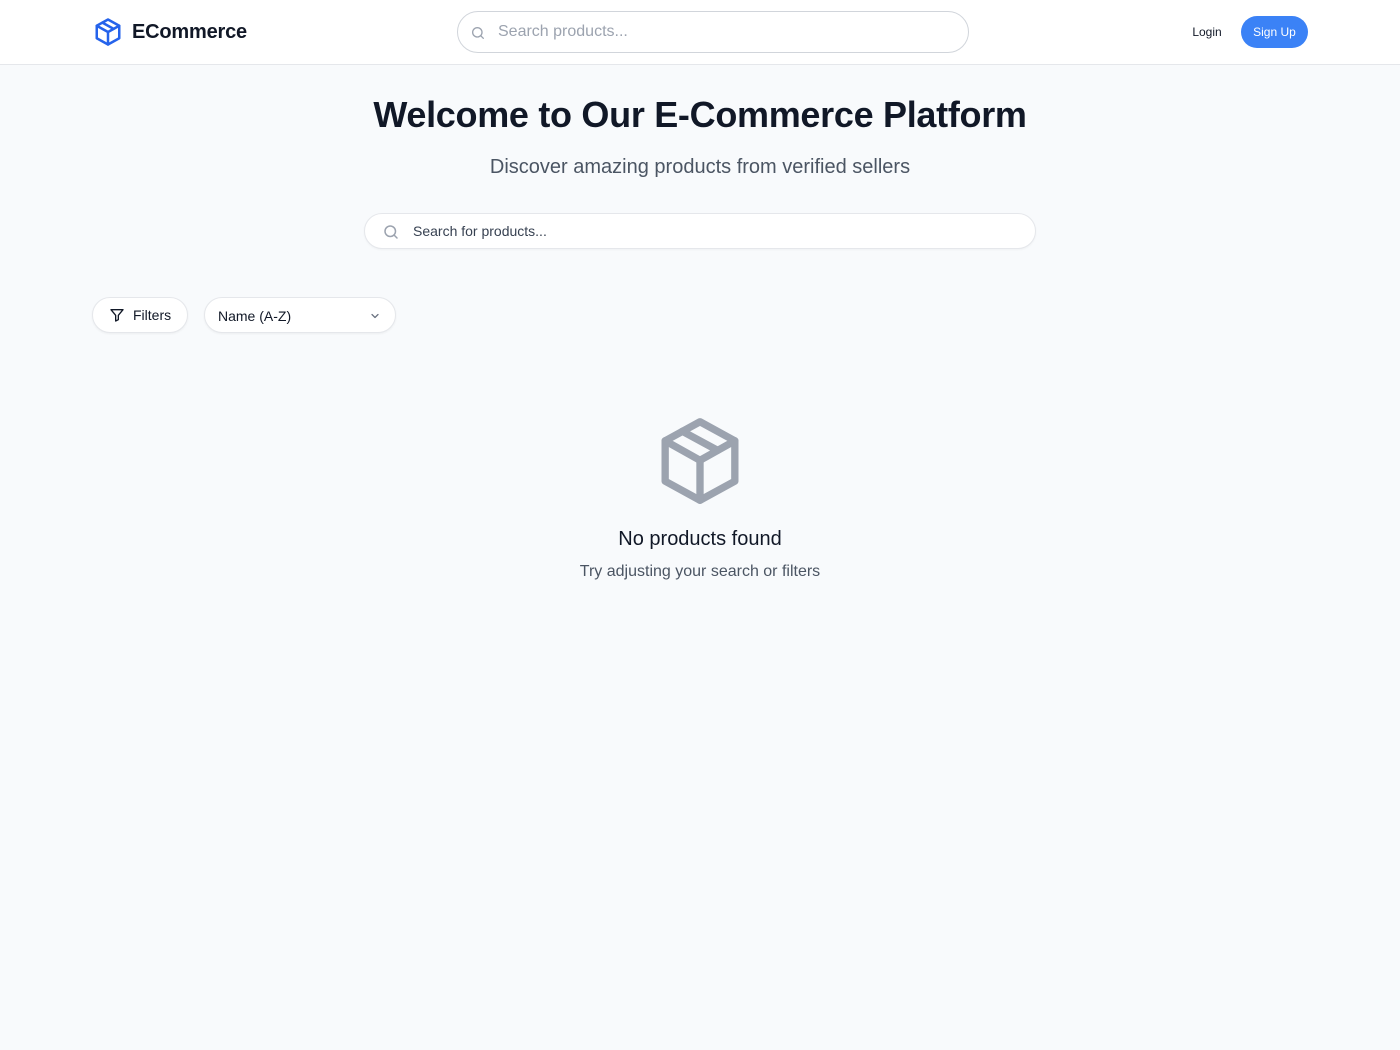 Image resolution: width=1400 pixels, height=1050 pixels. I want to click on main-search-box, so click(700, 231).